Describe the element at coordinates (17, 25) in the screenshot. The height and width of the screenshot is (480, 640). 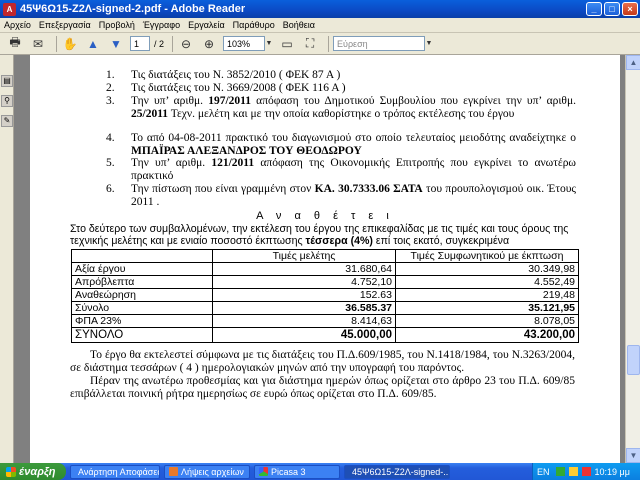
I see `menu-file: Αρχείο` at that location.